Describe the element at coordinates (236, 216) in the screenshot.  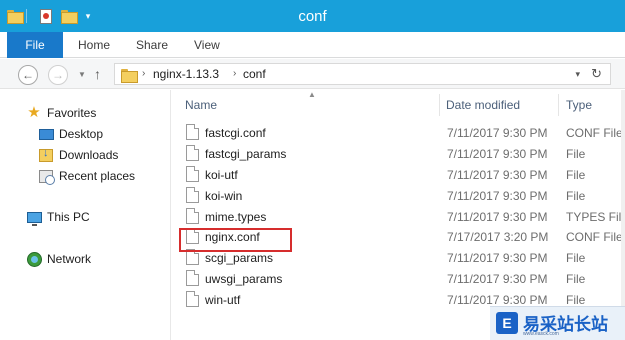
I see `file-name: mime.types` at that location.